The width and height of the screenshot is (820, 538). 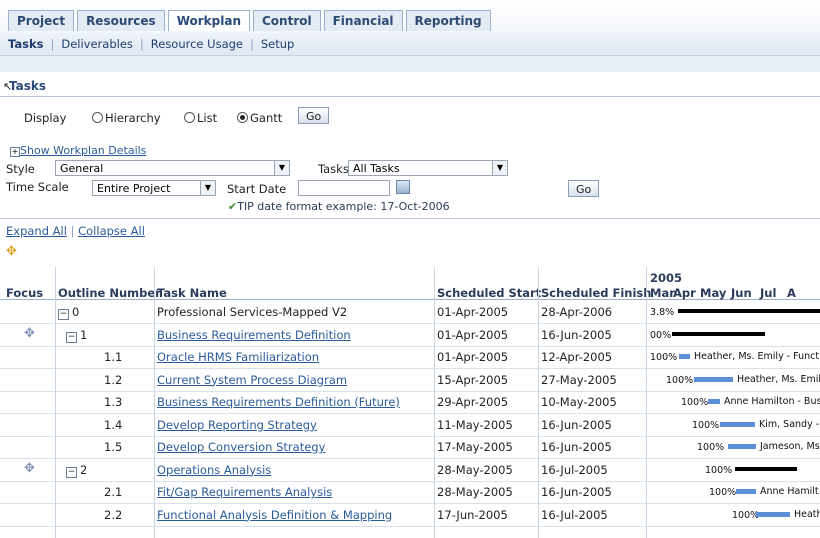 What do you see at coordinates (11, 251) in the screenshot?
I see `focus-crosshair-icon: ✥` at bounding box center [11, 251].